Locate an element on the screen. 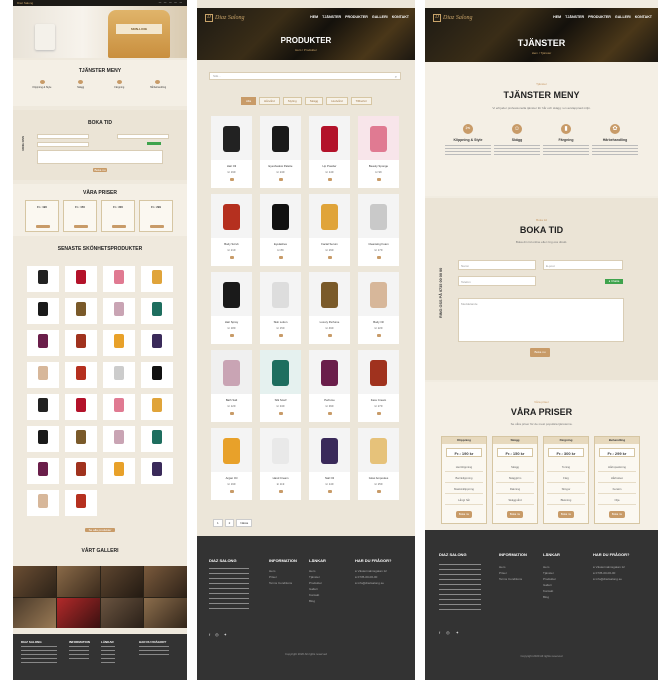 The width and height of the screenshot is (662, 680). filter-tab-active: Alla is located at coordinates (249, 101).